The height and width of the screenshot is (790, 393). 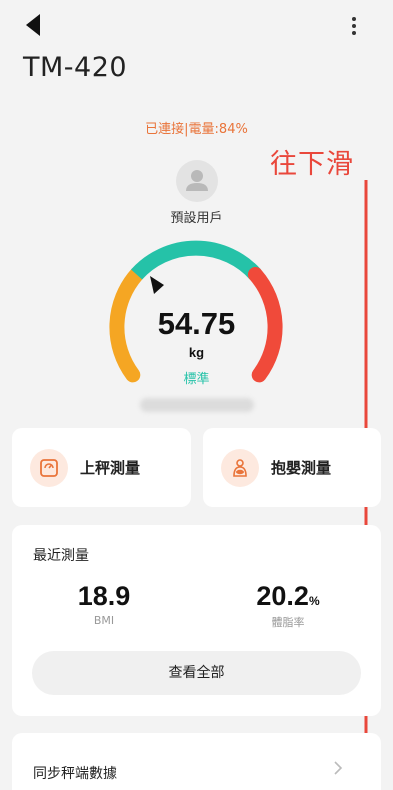 I want to click on more-vertical-icon, so click(x=354, y=26).